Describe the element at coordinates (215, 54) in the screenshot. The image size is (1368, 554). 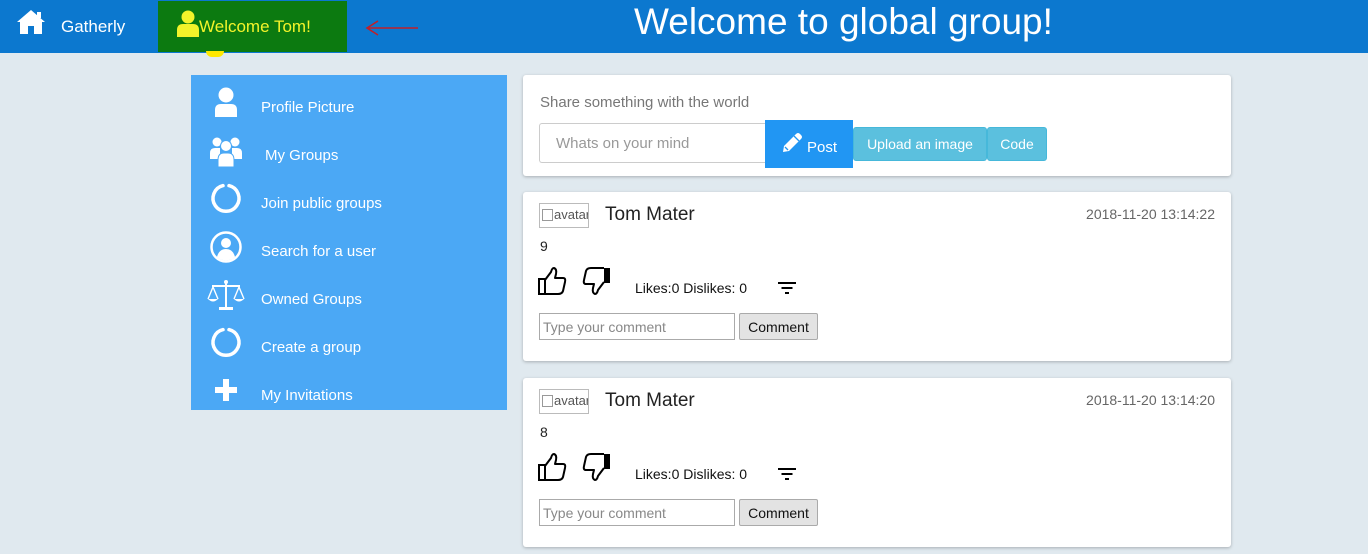
I see `highlight-mark` at that location.